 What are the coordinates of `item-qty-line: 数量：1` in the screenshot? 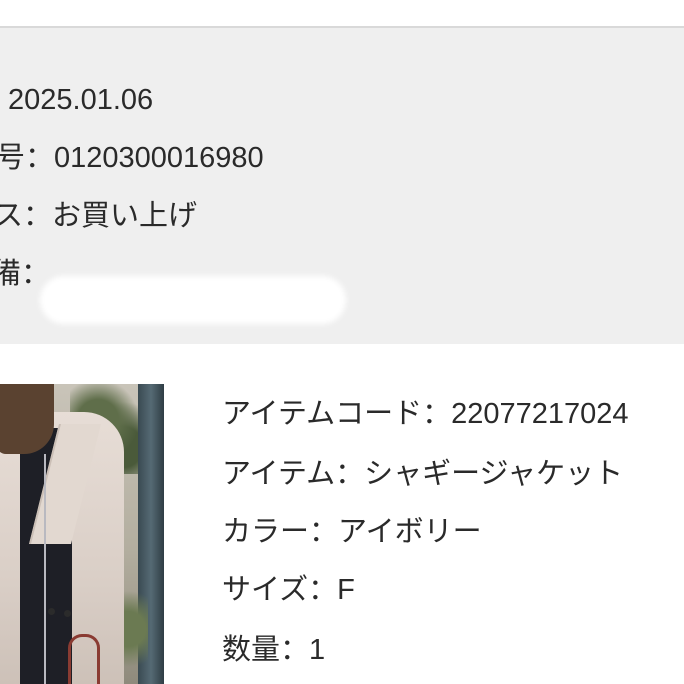 It's located at (273, 650).